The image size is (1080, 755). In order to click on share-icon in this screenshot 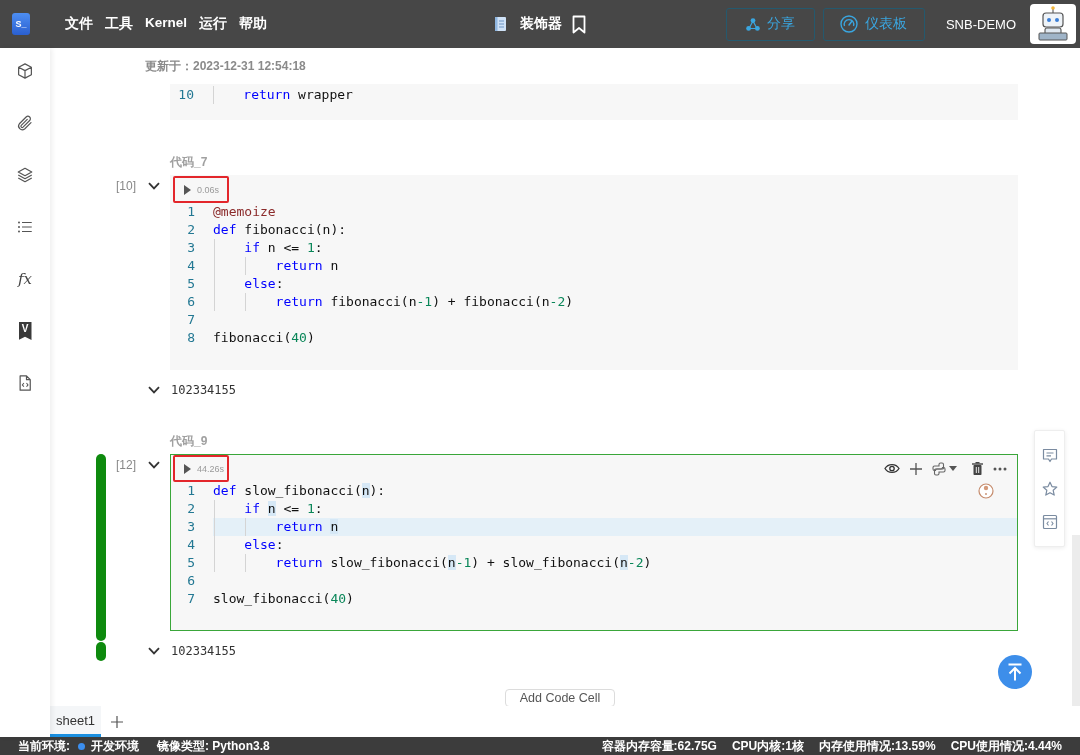, I will do `click(752, 24)`.